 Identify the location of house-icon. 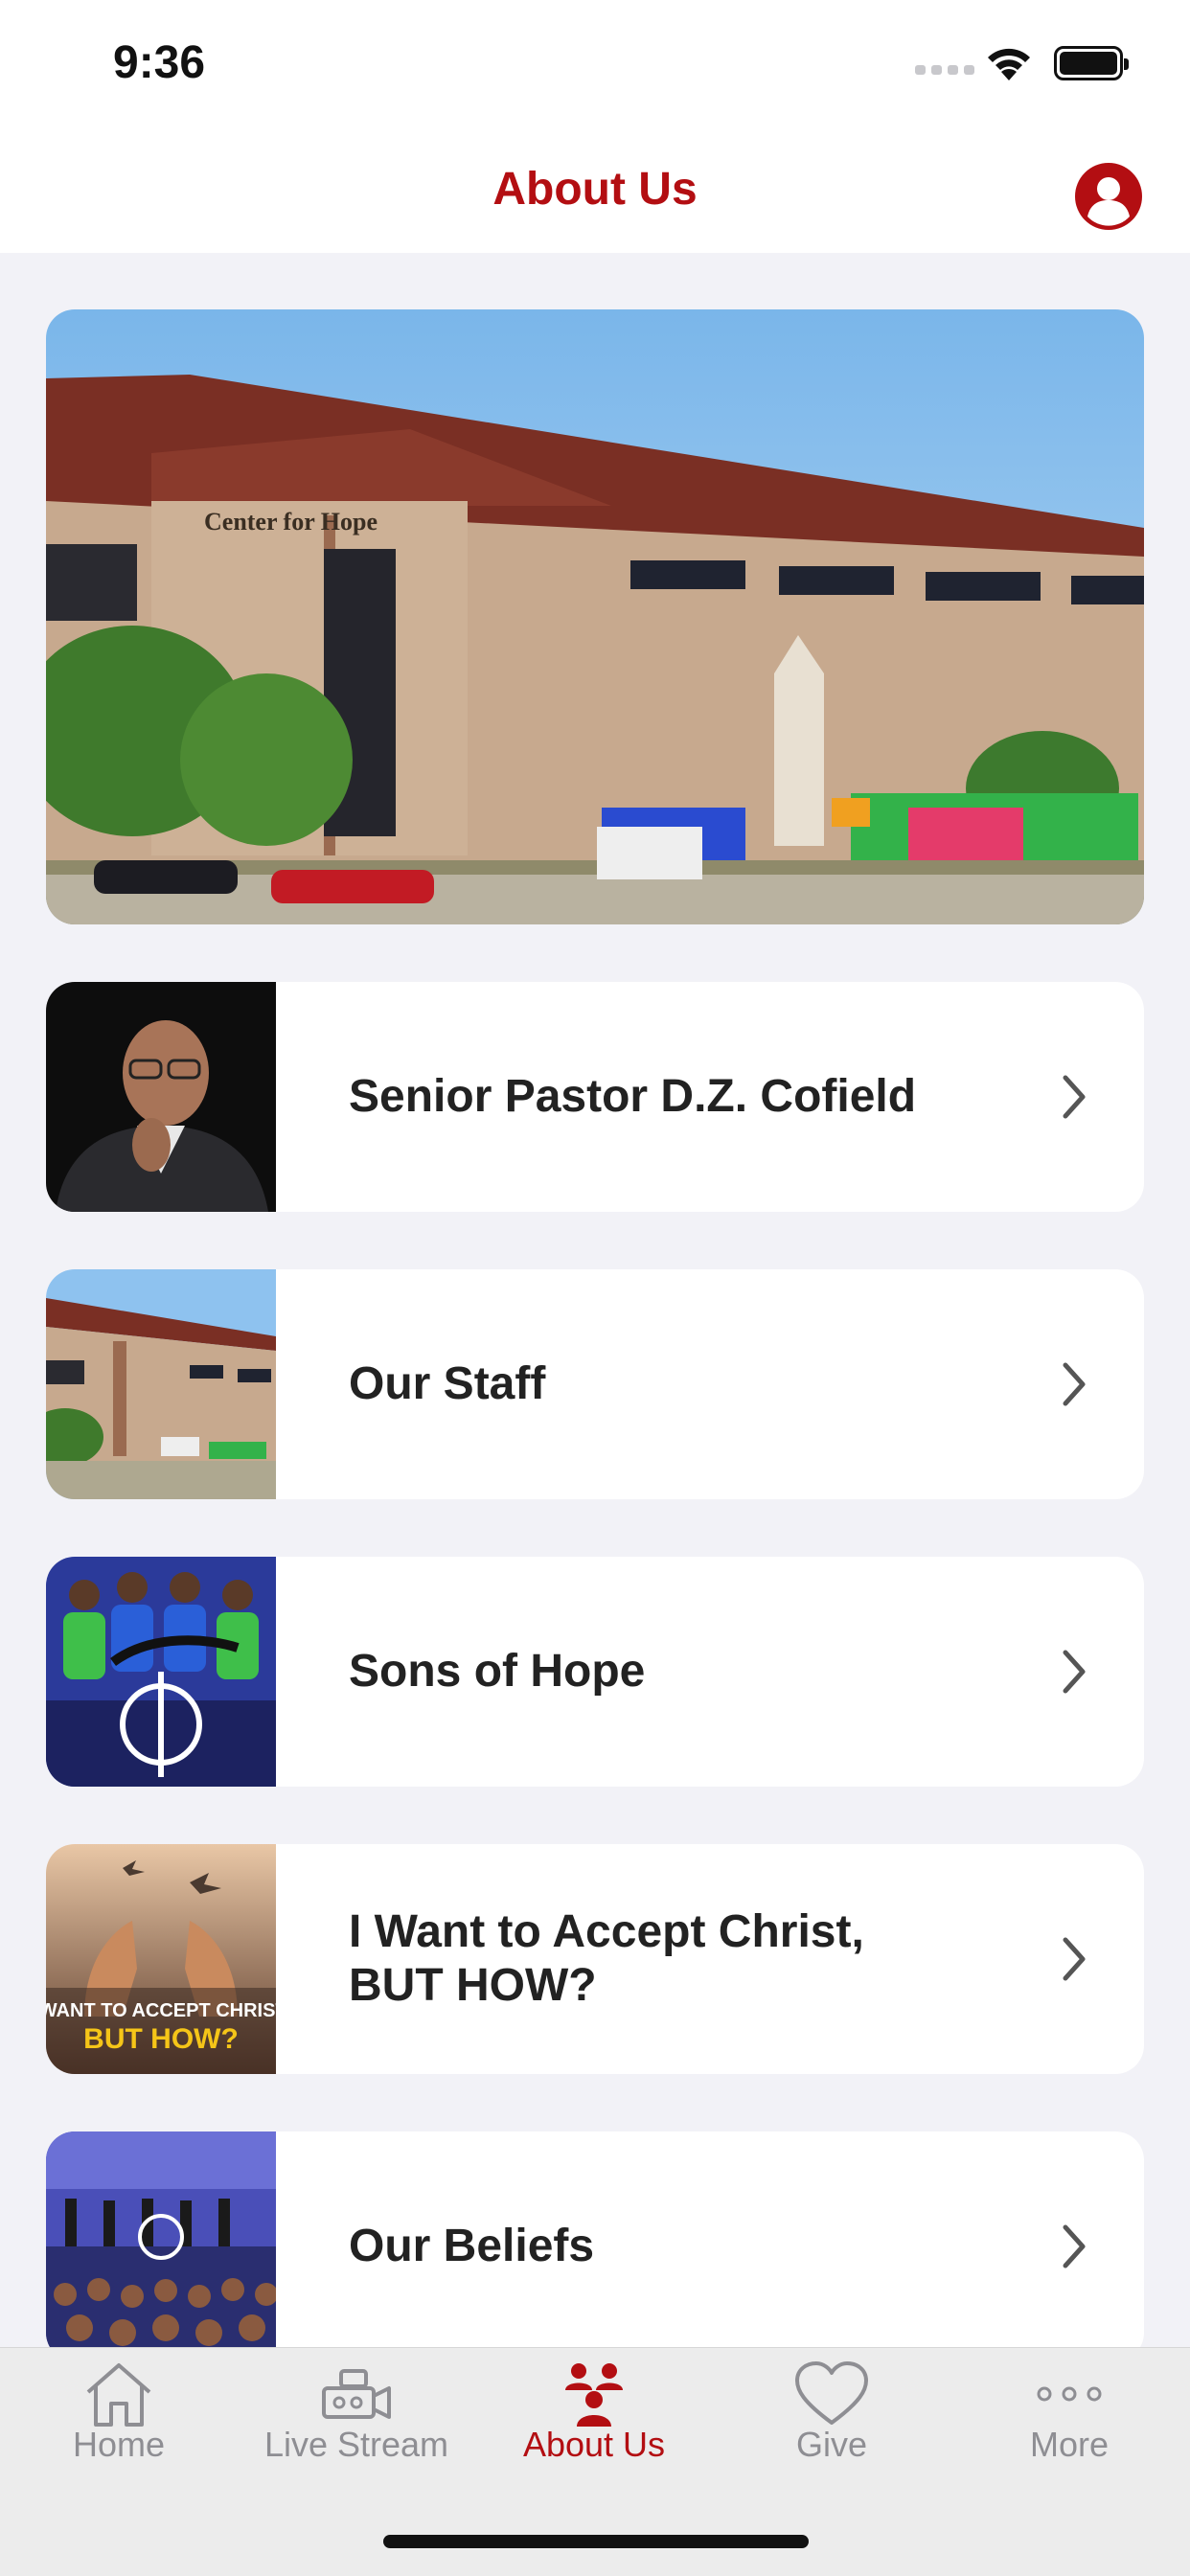
(119, 2395).